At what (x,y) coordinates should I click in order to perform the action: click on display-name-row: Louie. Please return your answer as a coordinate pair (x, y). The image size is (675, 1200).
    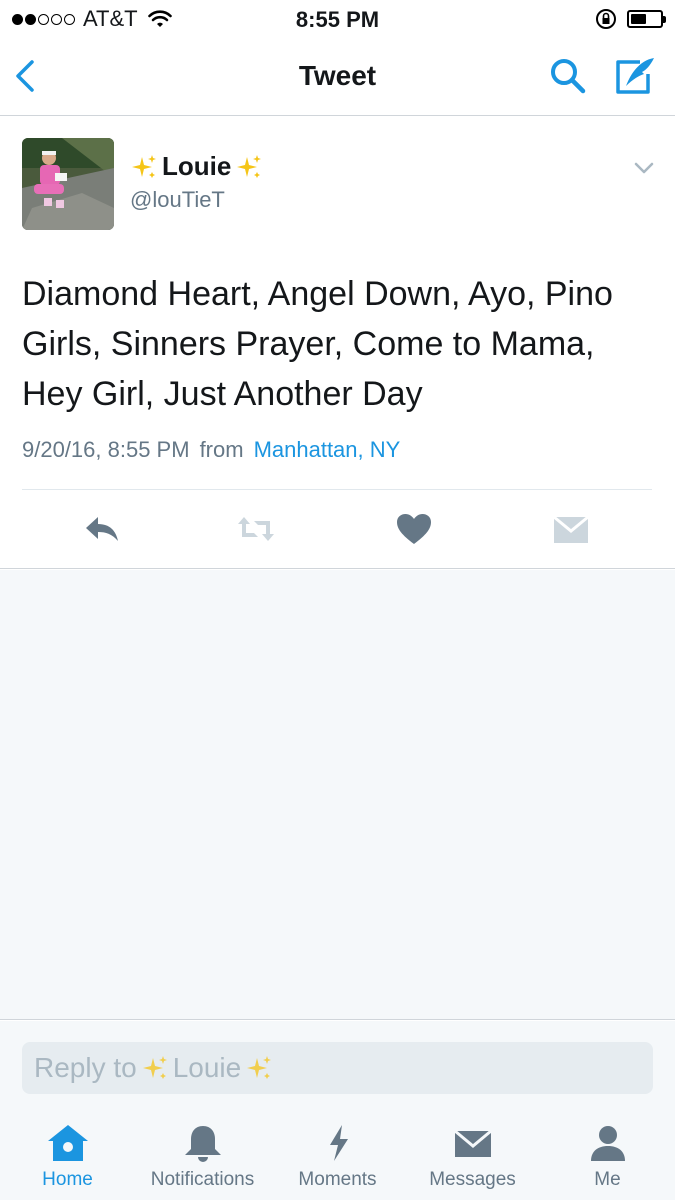
    Looking at the image, I should click on (196, 166).